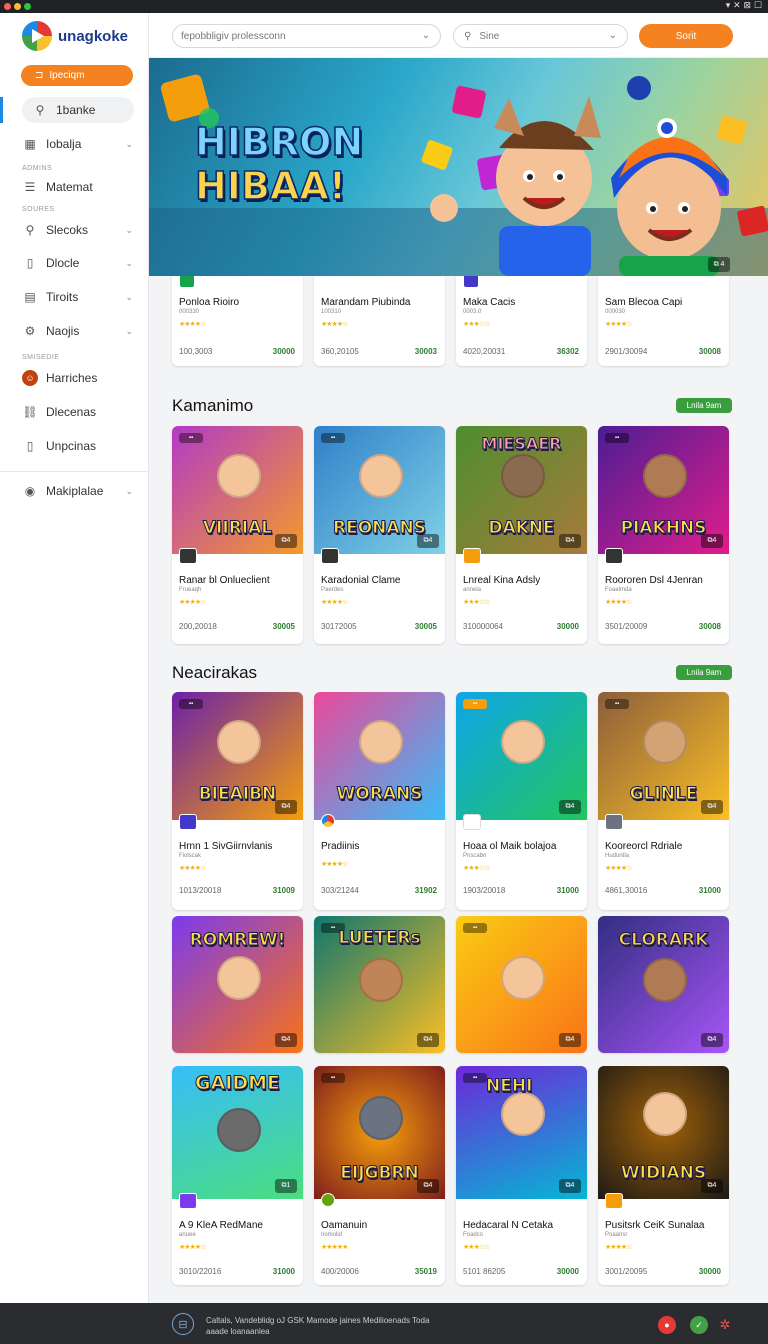 The height and width of the screenshot is (1344, 768). Describe the element at coordinates (425, 1271) in the screenshot. I see `game-price: 35019` at that location.